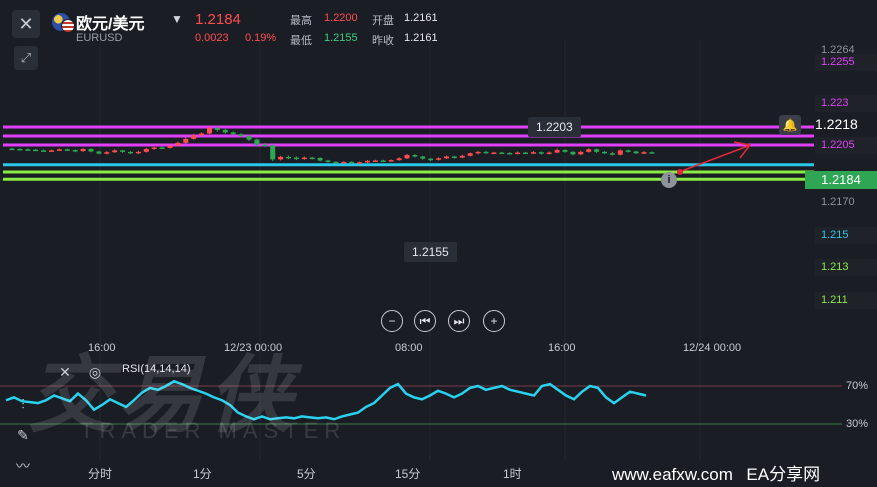  I want to click on time-label-5: 12/24 00:00, so click(712, 348).